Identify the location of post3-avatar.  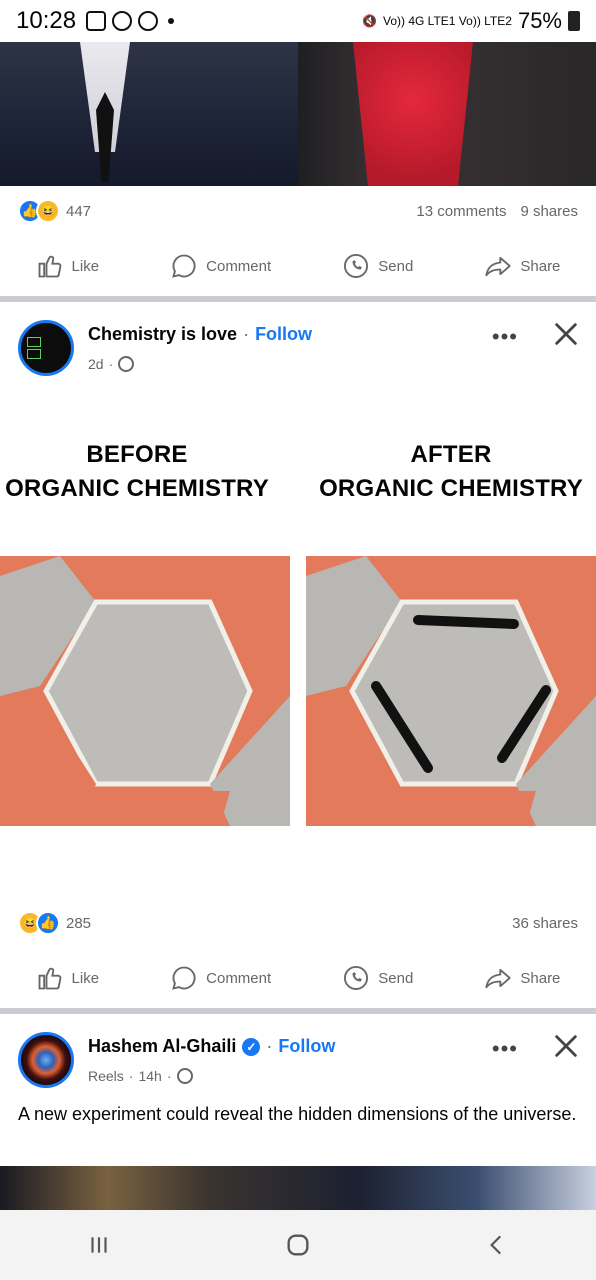
(46, 1060).